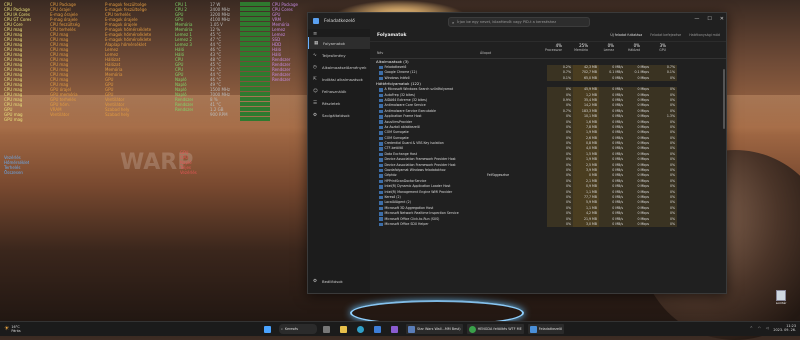 Image resolution: width=800 pixels, height=340 pixels. Describe the element at coordinates (339, 79) in the screenshot. I see `sidebar-item-3: ⇱ Indítási alkalmazások` at that location.